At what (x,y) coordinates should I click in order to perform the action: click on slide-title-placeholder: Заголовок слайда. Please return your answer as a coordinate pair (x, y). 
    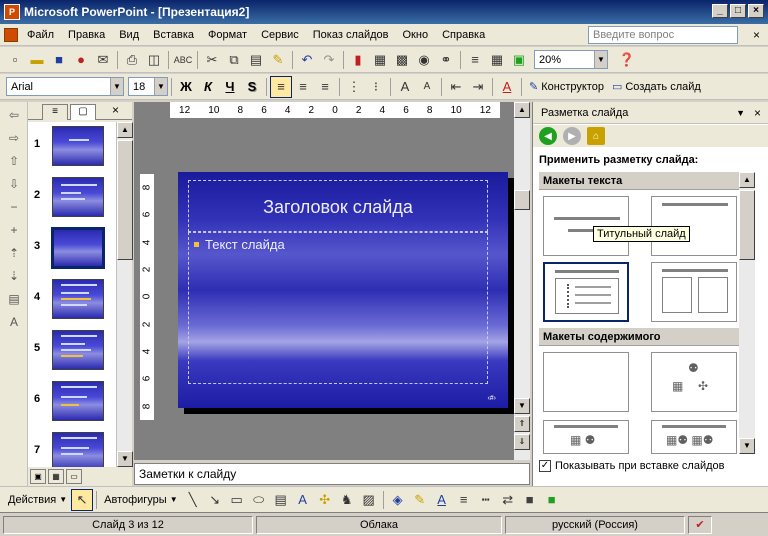
    Looking at the image, I should click on (338, 206).